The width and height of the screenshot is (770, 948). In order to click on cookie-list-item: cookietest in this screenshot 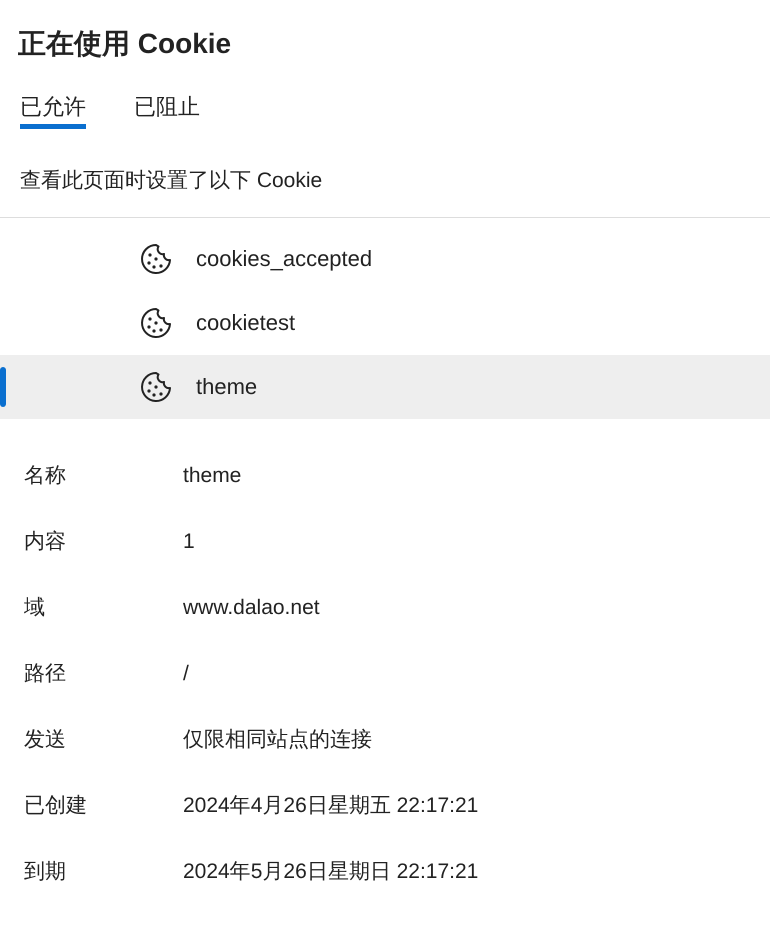, I will do `click(385, 323)`.